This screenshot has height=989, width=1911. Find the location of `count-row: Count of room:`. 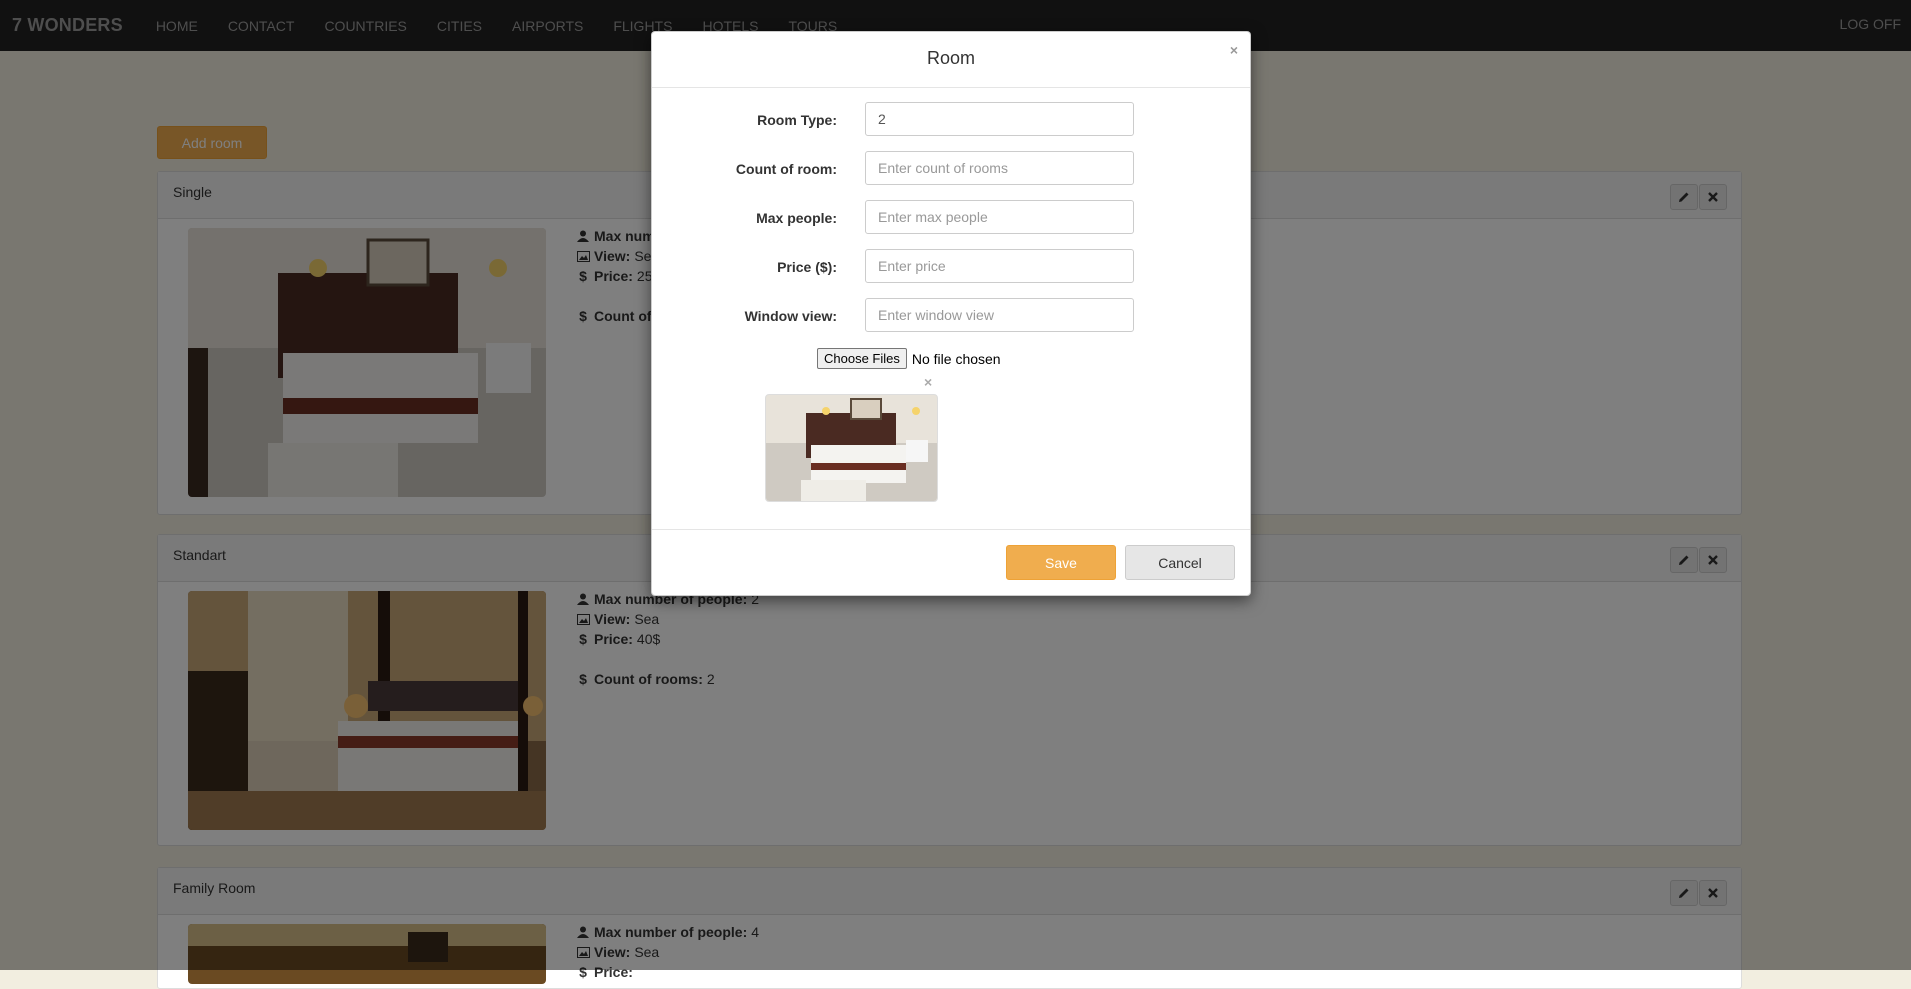

count-row: Count of room: is located at coordinates (951, 169).